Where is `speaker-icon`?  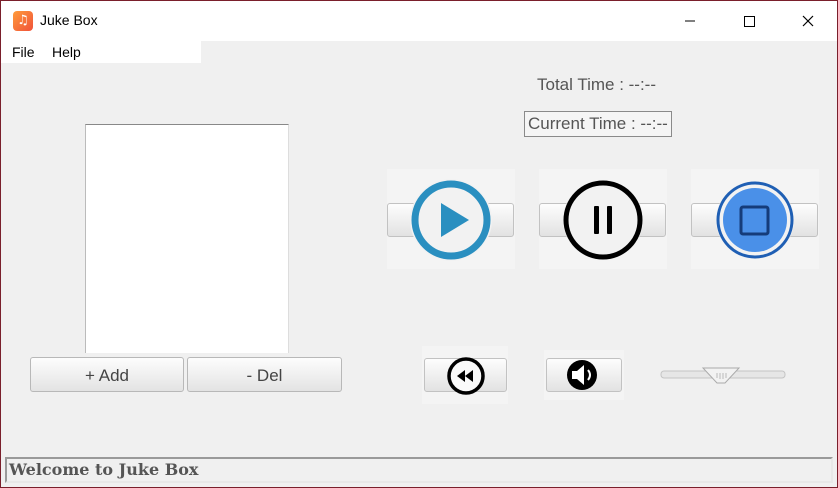 speaker-icon is located at coordinates (582, 375).